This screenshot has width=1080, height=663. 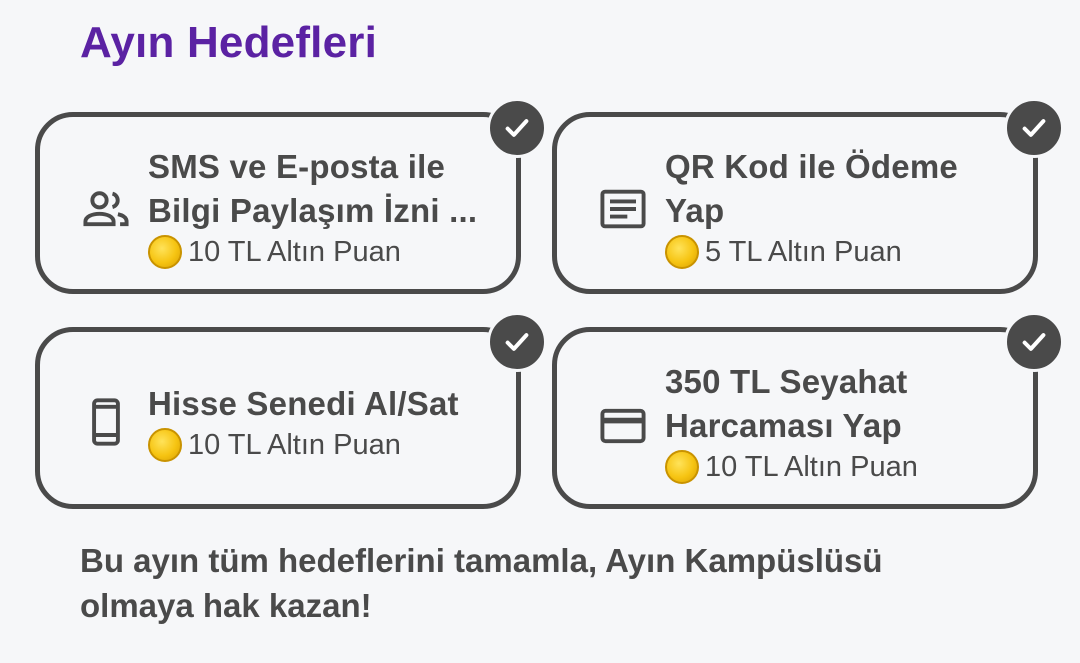 What do you see at coordinates (229, 42) in the screenshot?
I see `page-title: Ayın Hedefleri` at bounding box center [229, 42].